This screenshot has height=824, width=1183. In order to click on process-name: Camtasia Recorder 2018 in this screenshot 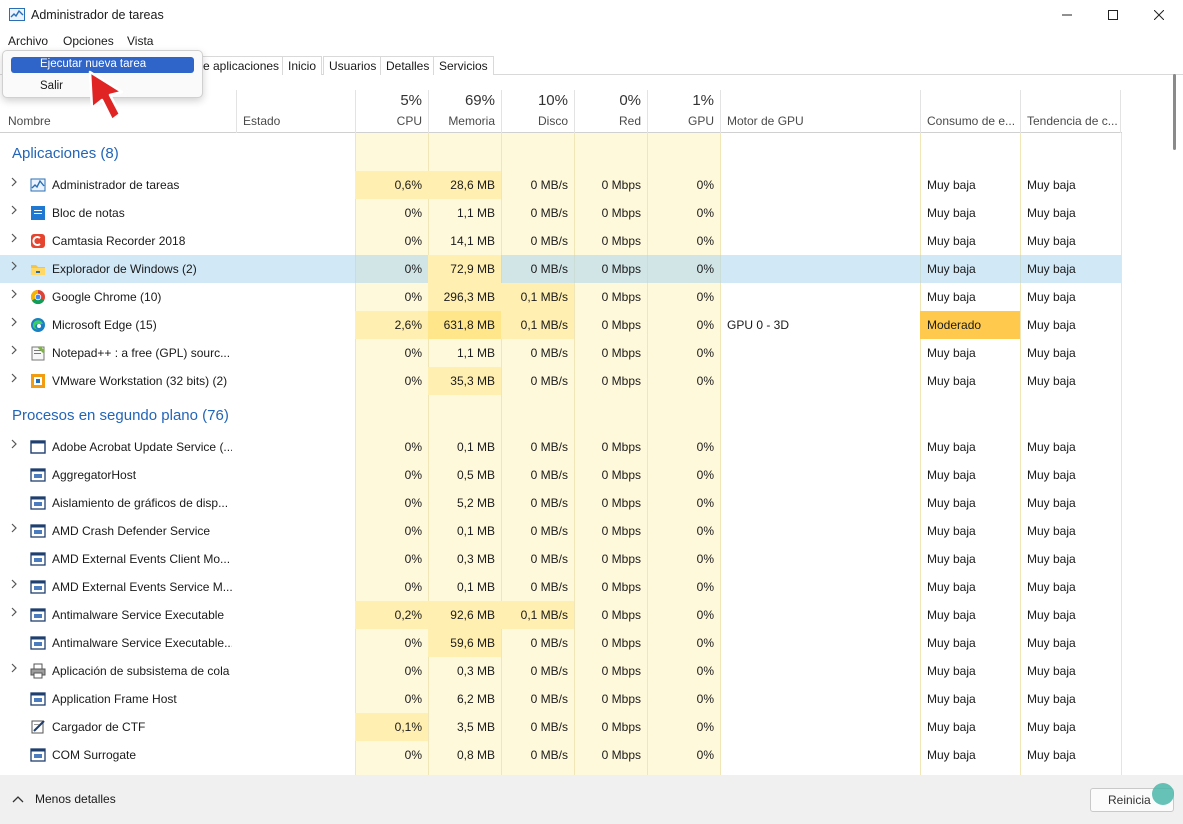, I will do `click(119, 241)`.